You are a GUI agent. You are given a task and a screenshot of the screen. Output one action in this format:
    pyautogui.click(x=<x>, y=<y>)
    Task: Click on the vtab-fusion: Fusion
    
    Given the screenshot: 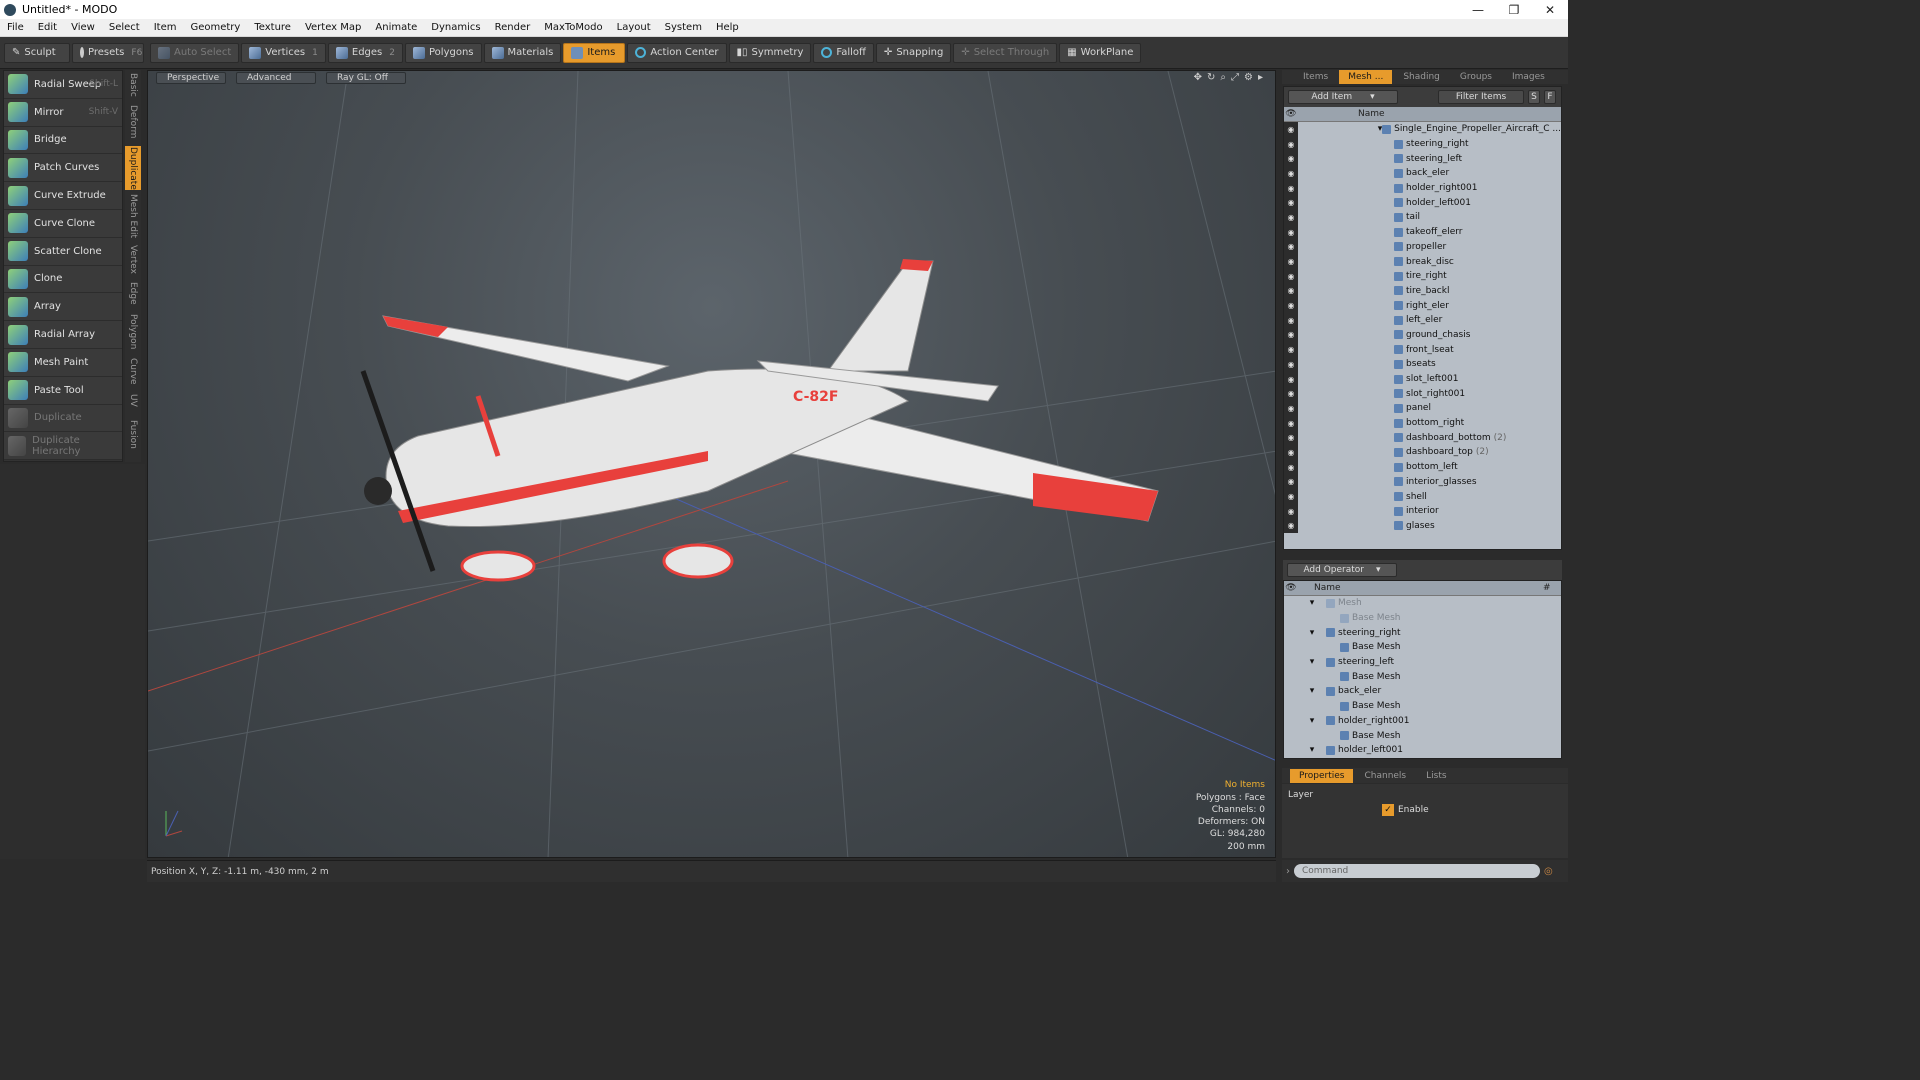 What is the action you would take?
    pyautogui.click(x=133, y=434)
    